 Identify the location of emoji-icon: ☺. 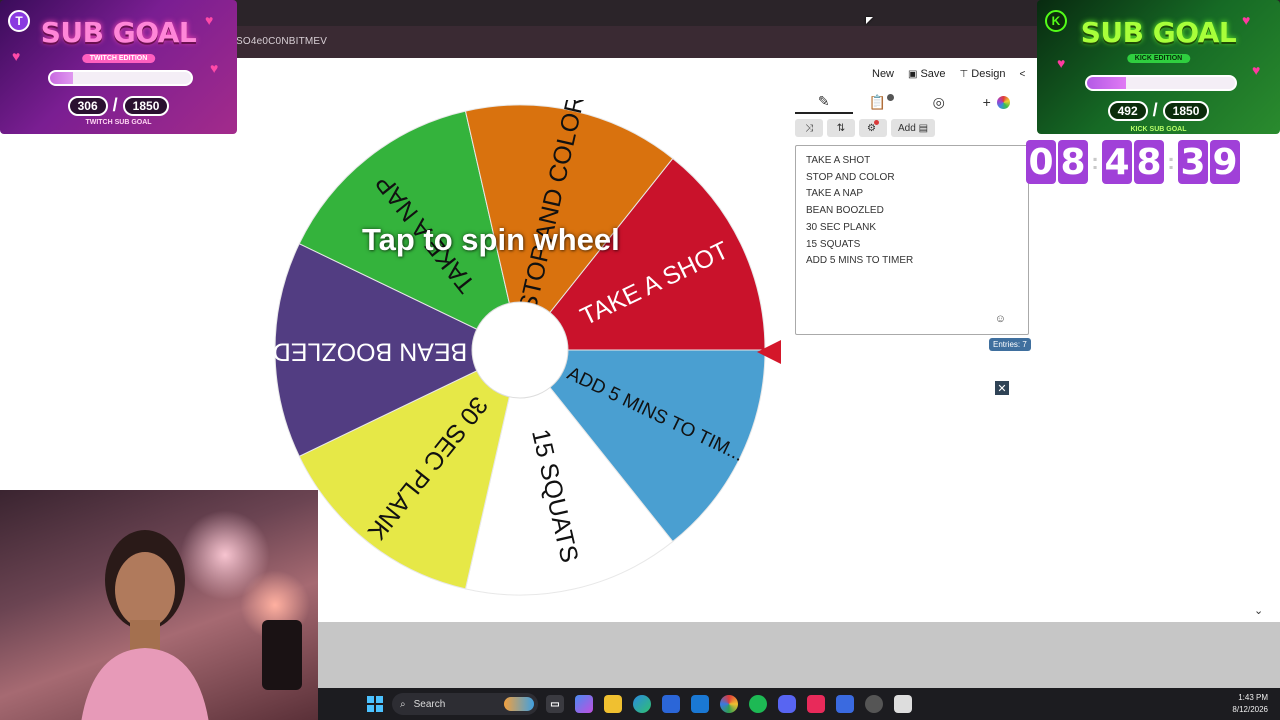
(1000, 319).